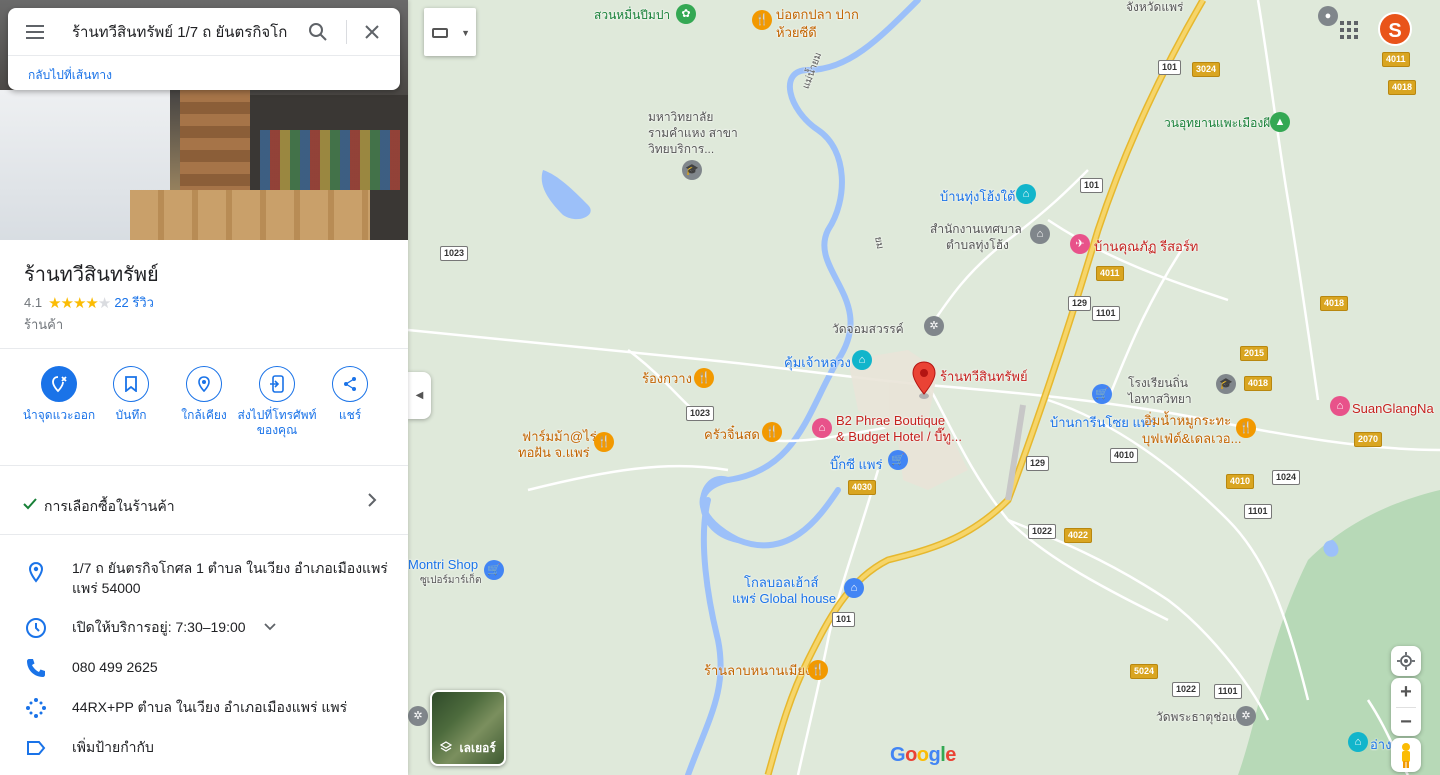  I want to click on search-input, so click(180, 32).